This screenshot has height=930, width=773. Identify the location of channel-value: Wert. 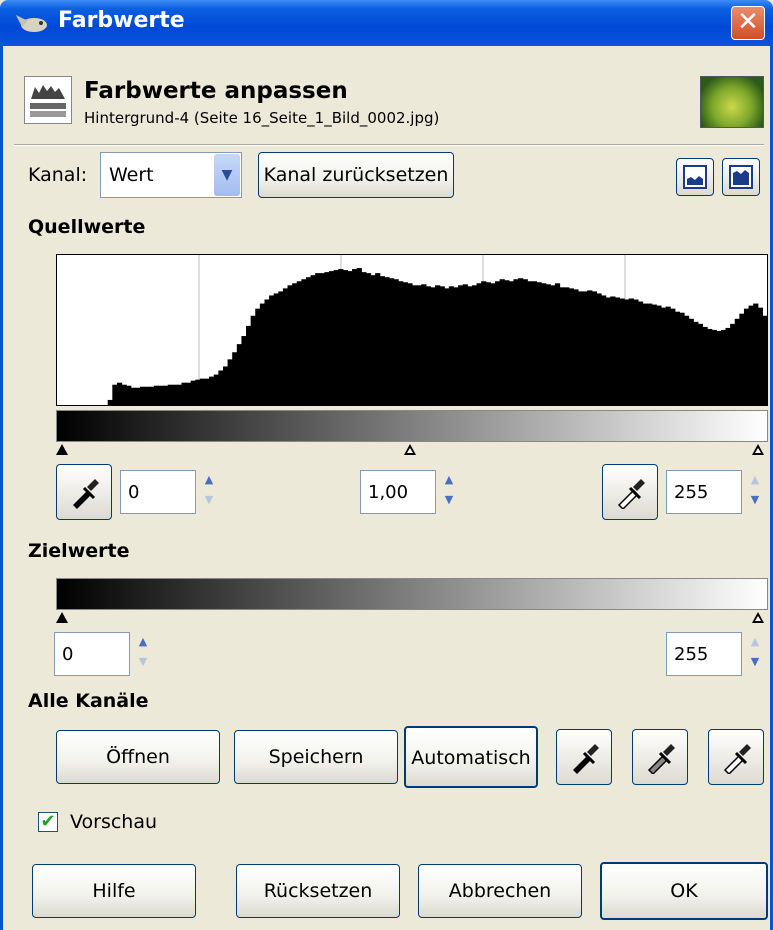
(131, 175).